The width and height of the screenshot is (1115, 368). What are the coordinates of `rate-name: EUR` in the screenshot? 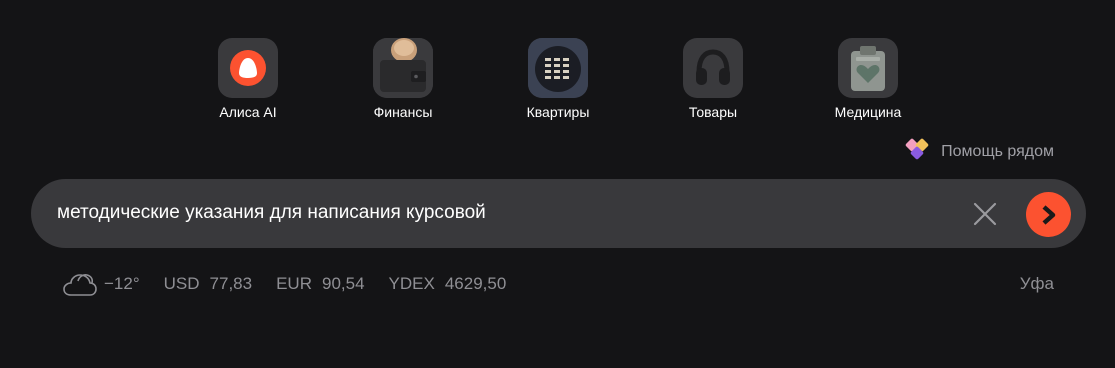 It's located at (294, 283).